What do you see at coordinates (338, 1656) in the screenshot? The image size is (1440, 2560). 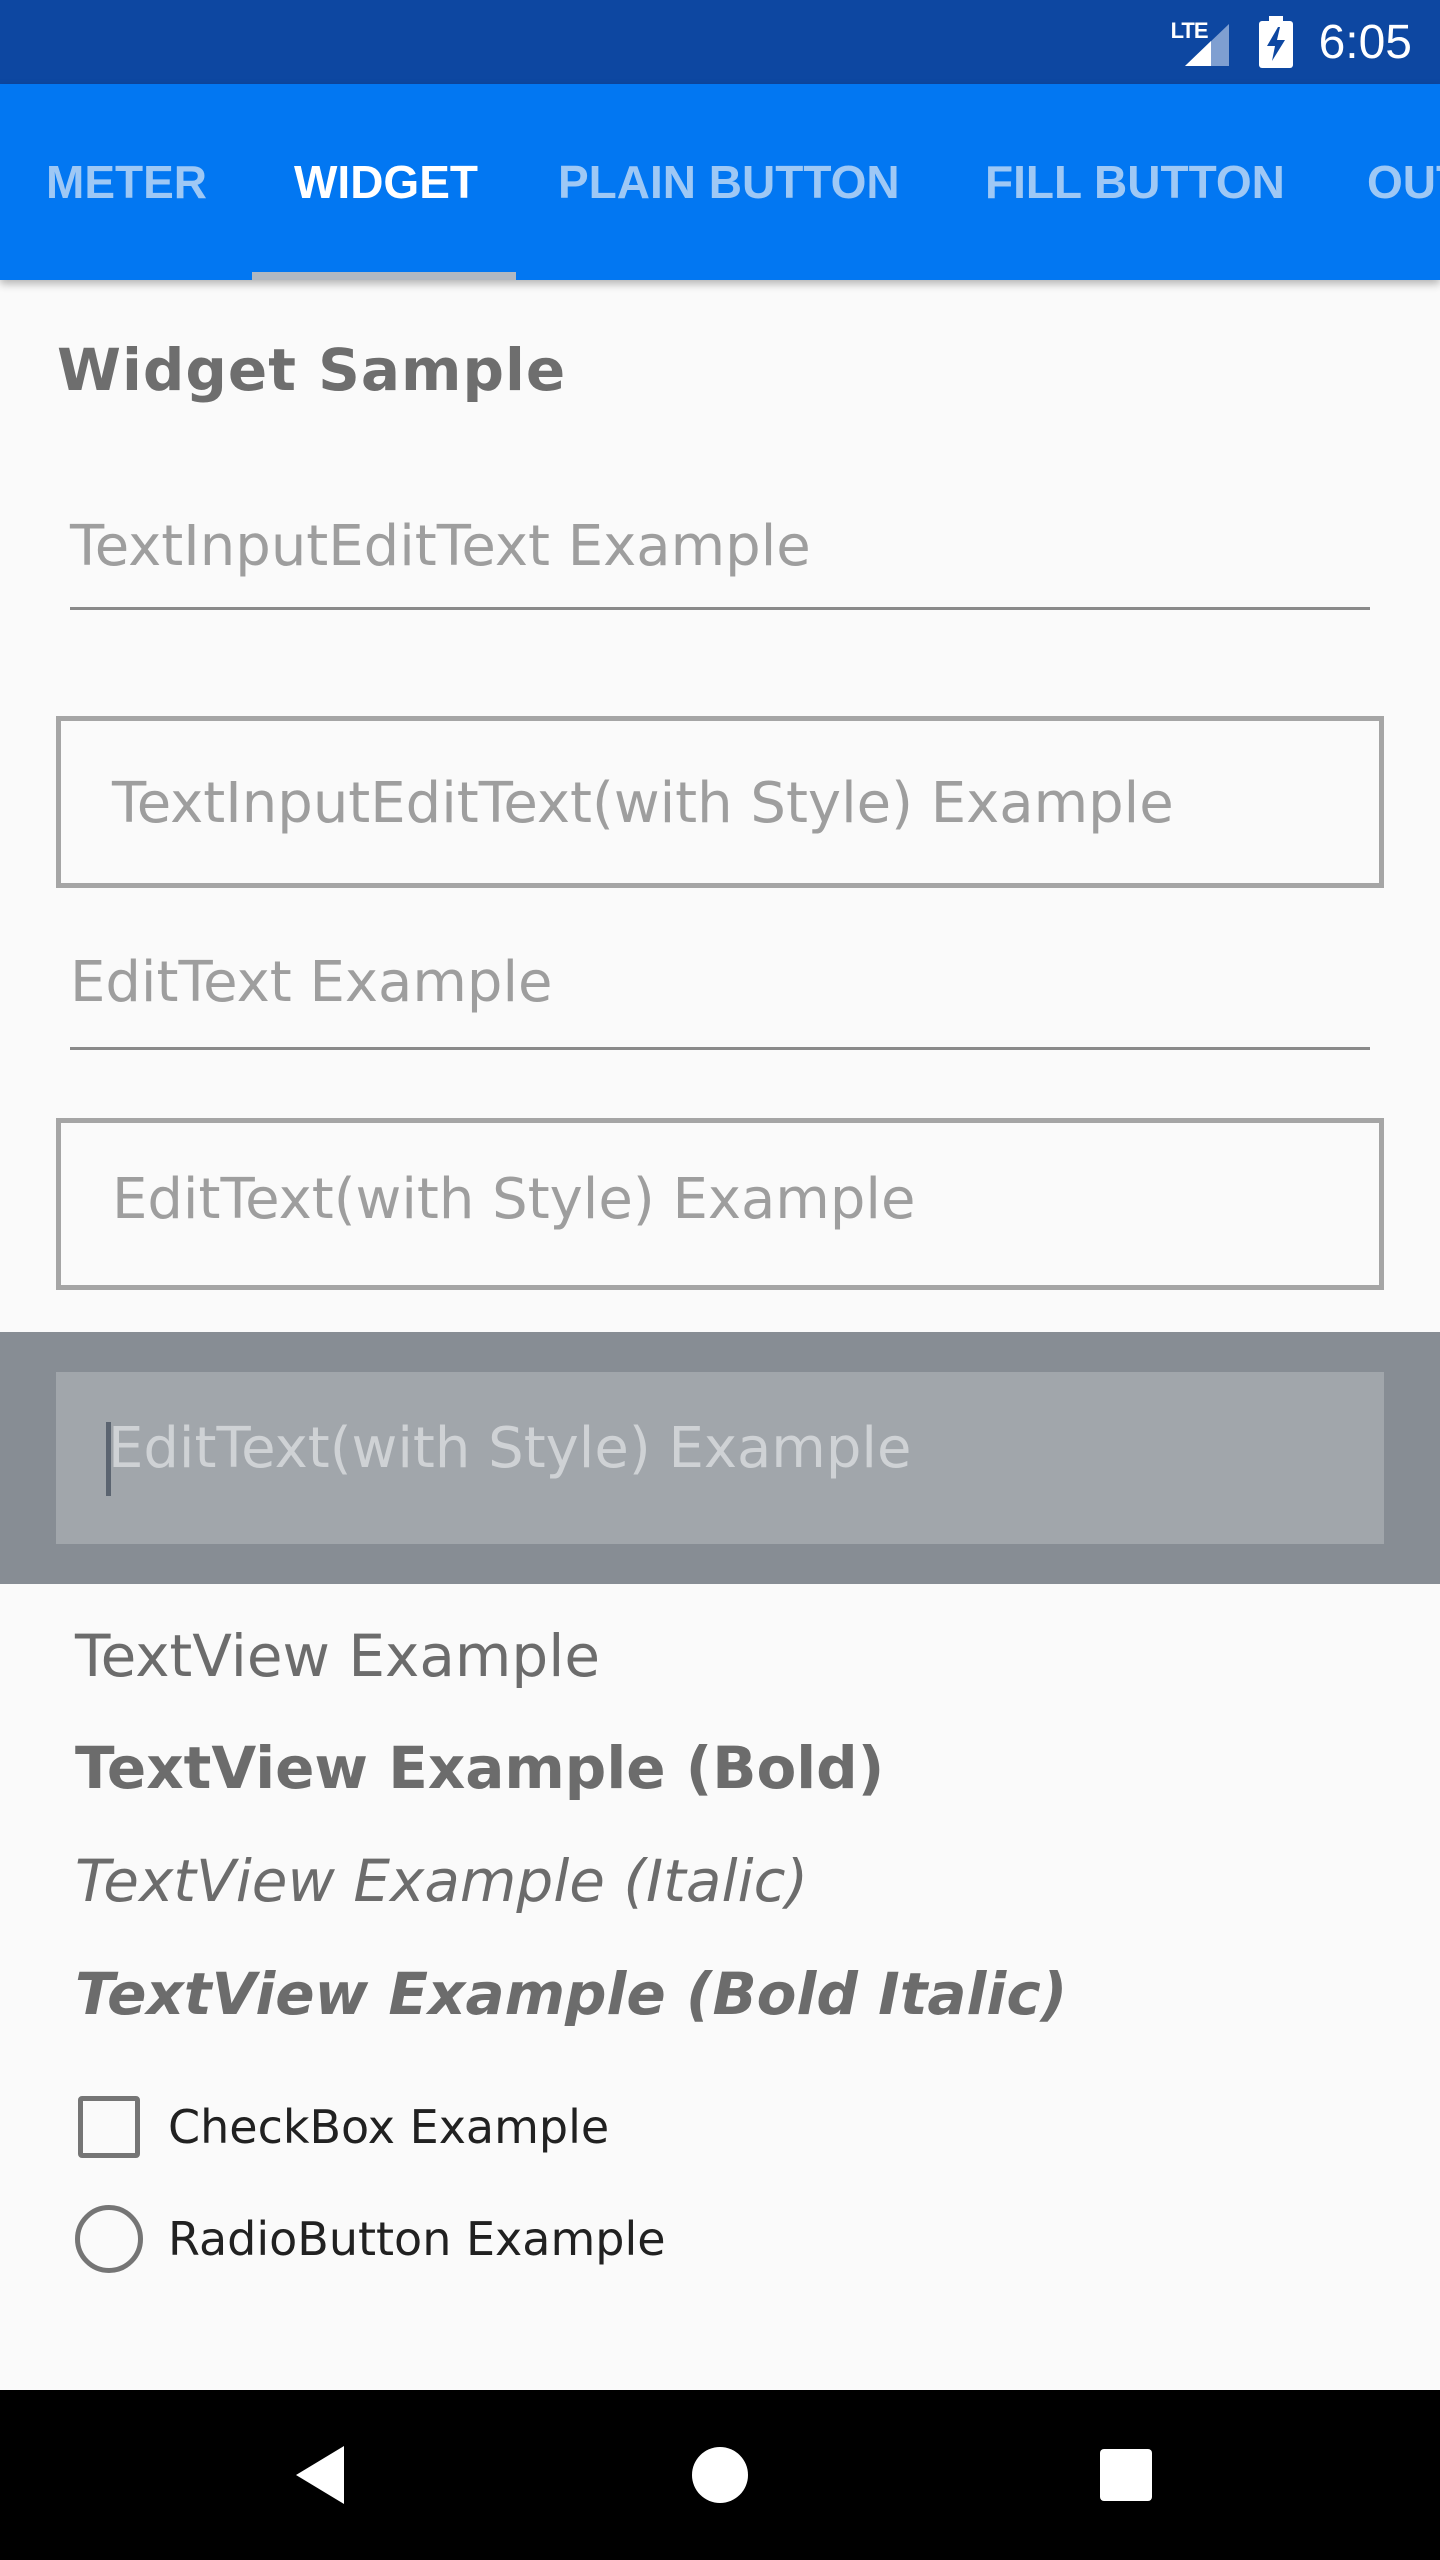 I see `textview-regular: TextView Example` at bounding box center [338, 1656].